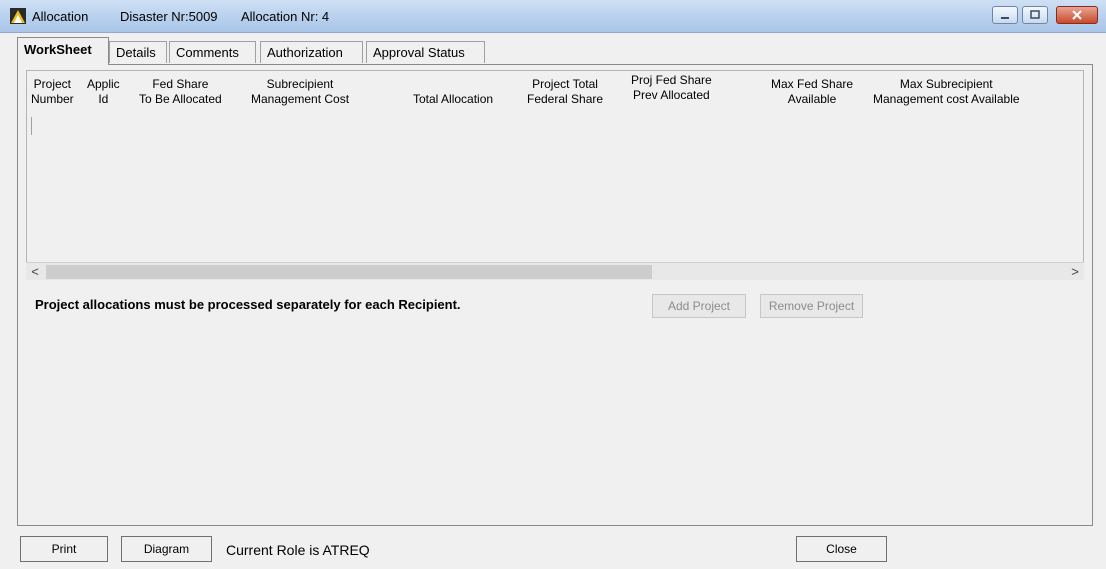 Image resolution: width=1106 pixels, height=569 pixels. Describe the element at coordinates (1075, 272) in the screenshot. I see `scroll-right-icon: >` at that location.